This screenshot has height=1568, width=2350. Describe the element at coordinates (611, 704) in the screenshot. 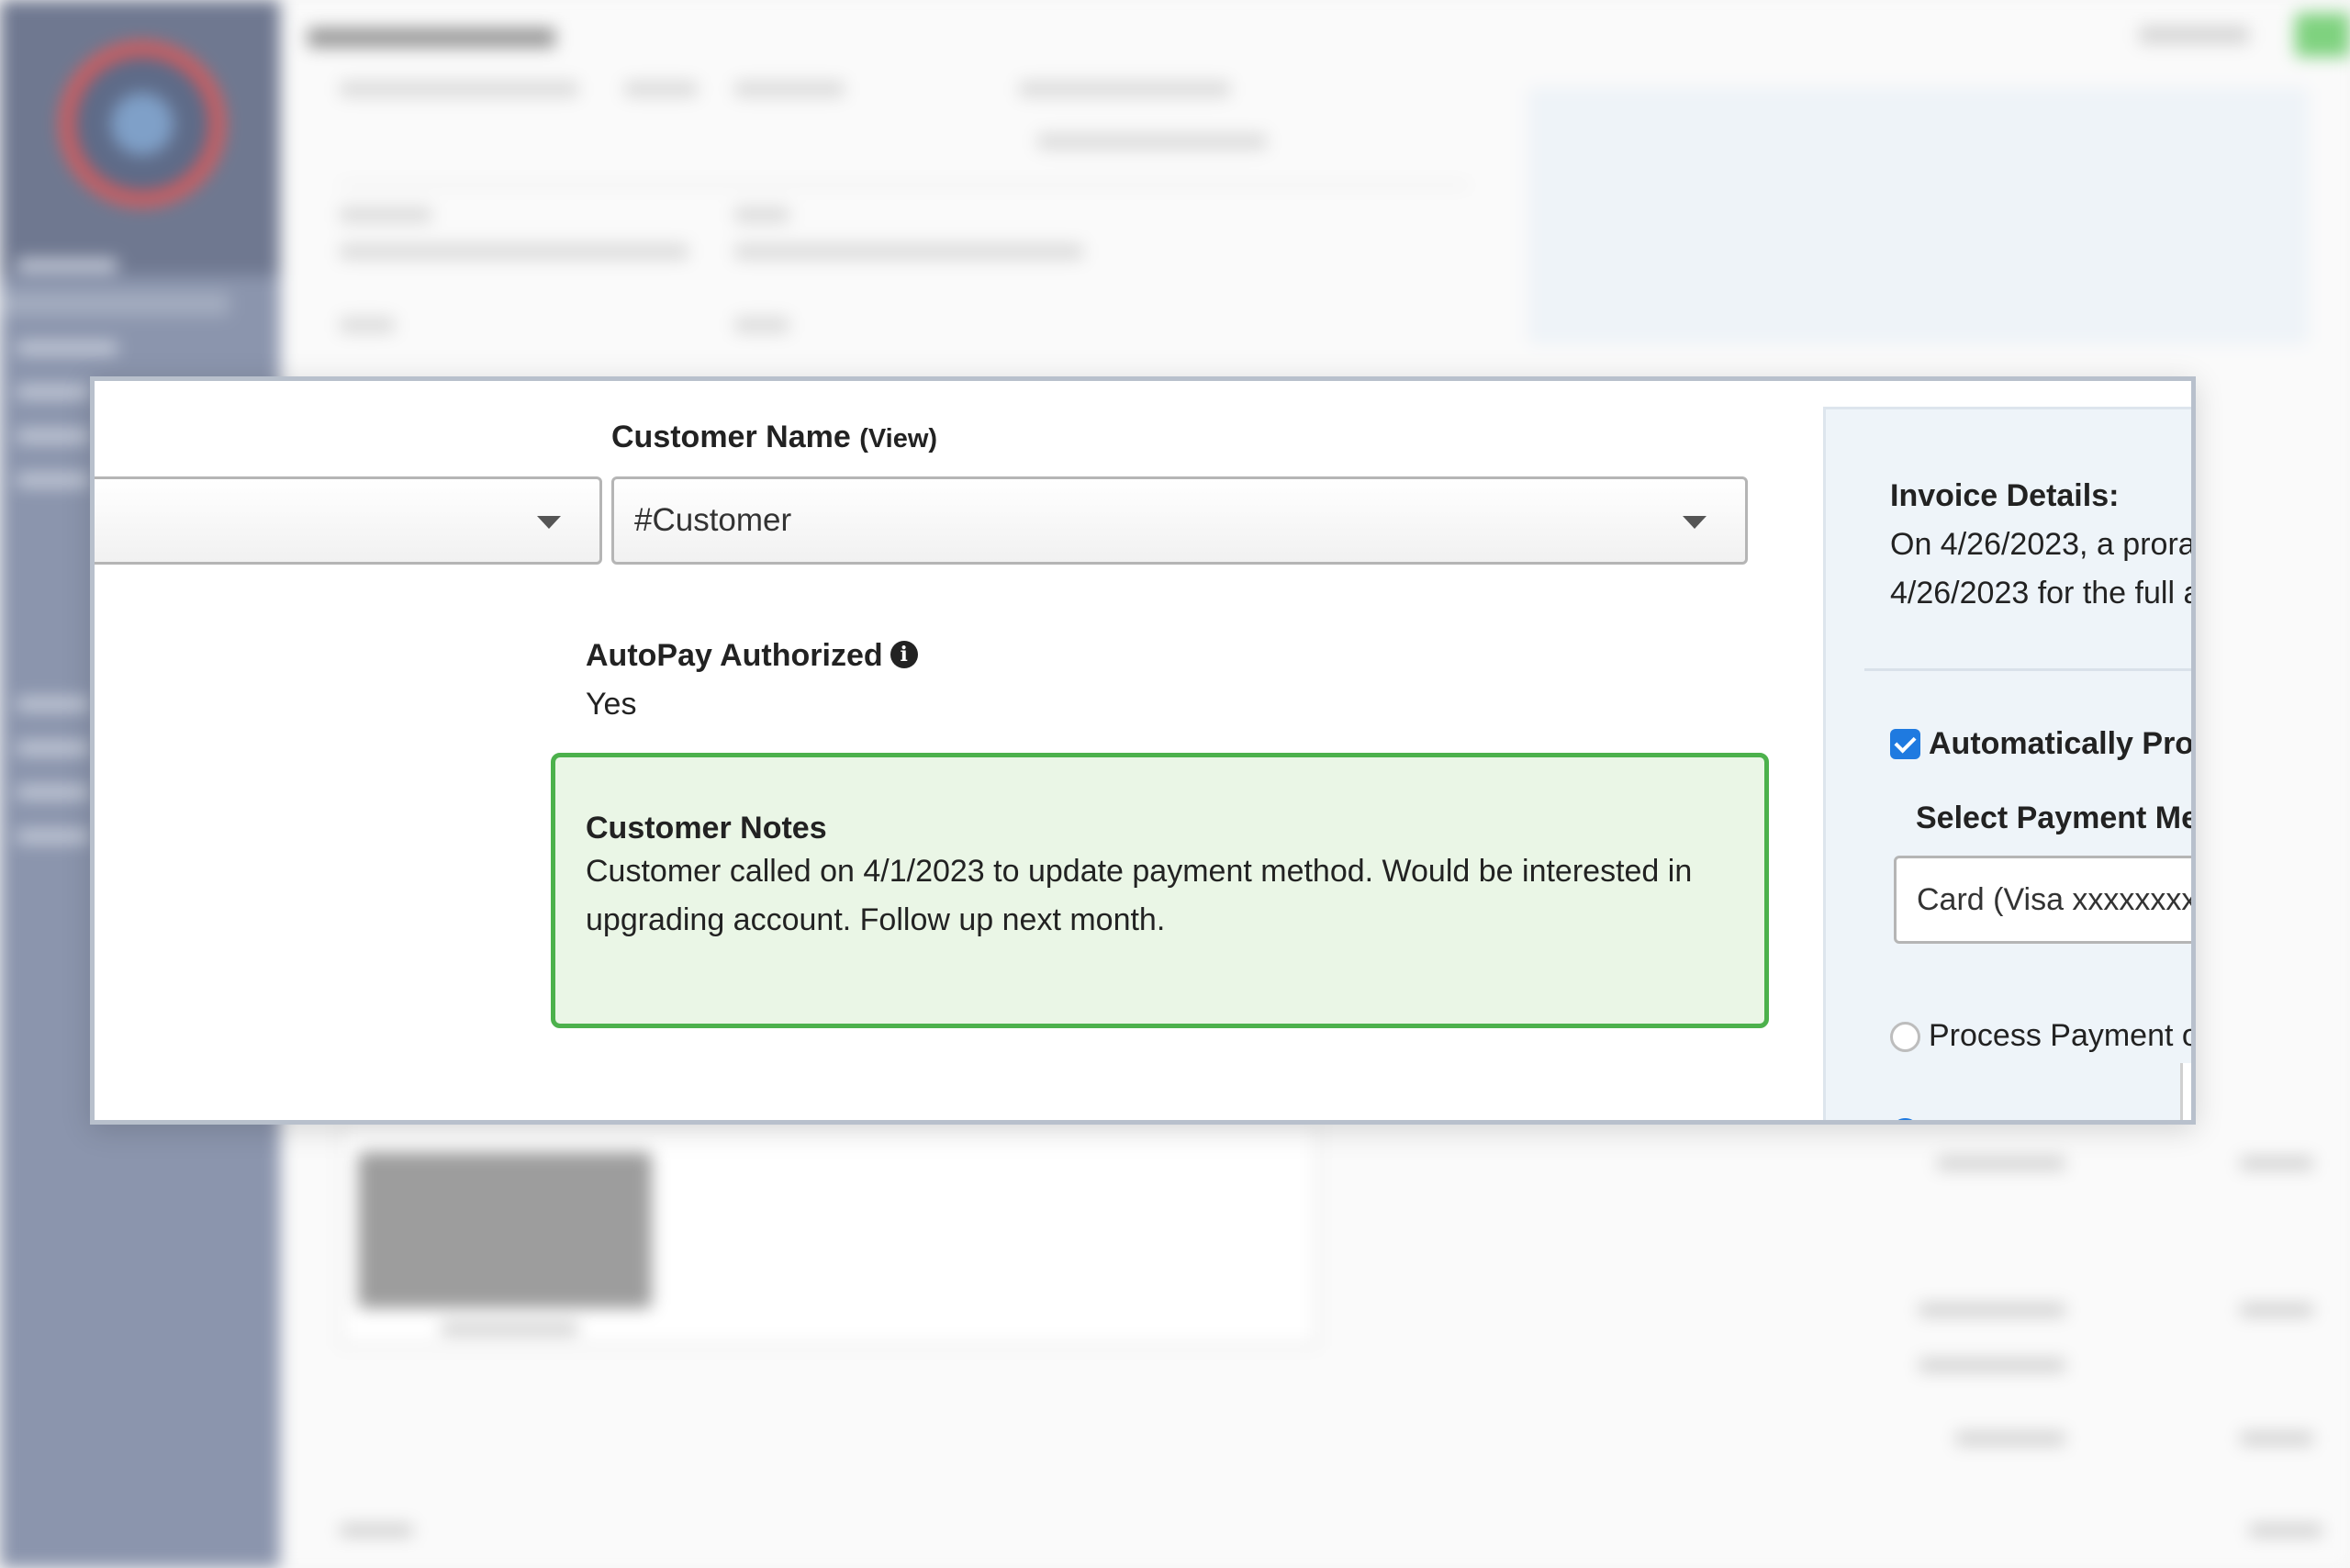

I see `autopay-value: Yes` at that location.